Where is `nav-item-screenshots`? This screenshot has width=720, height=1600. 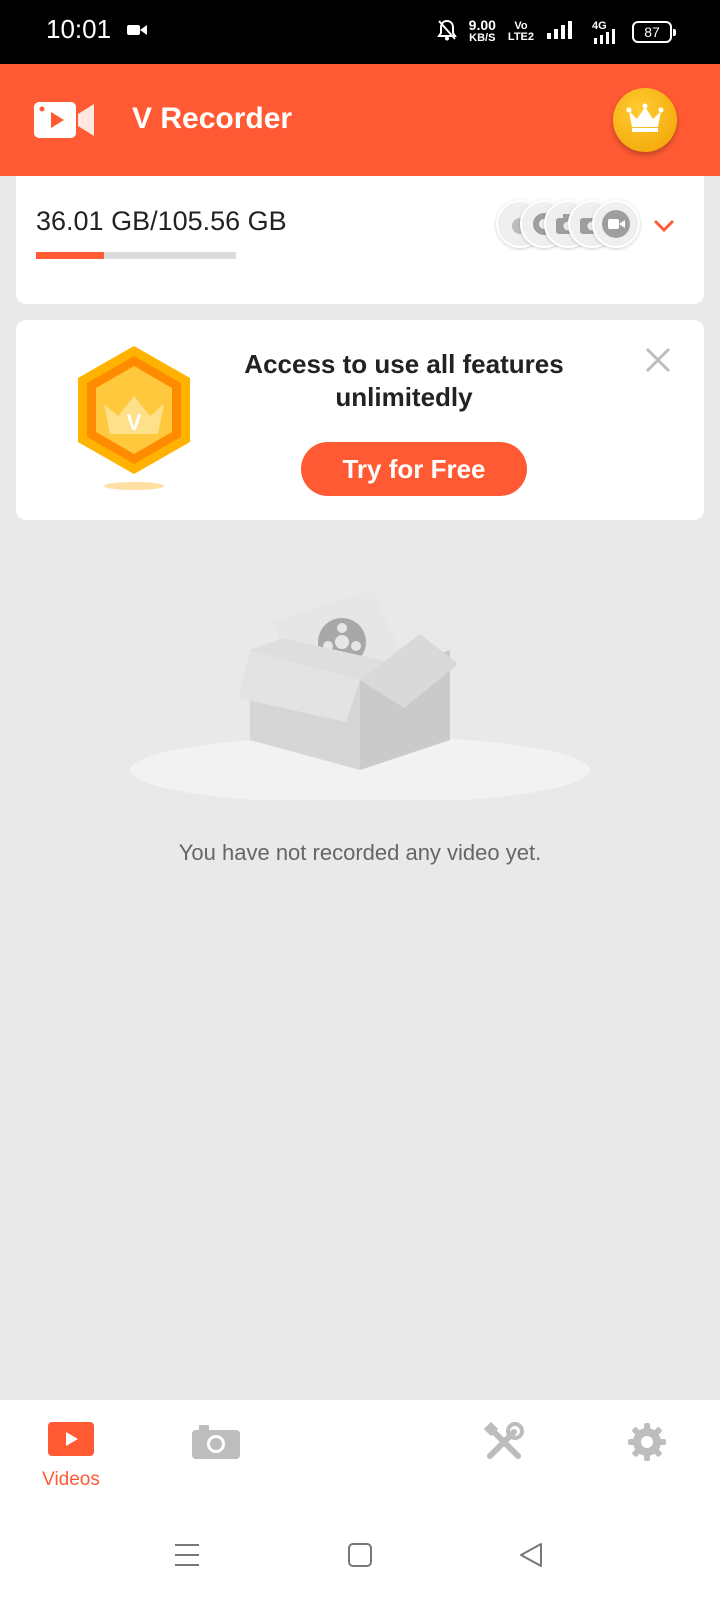 nav-item-screenshots is located at coordinates (216, 1443).